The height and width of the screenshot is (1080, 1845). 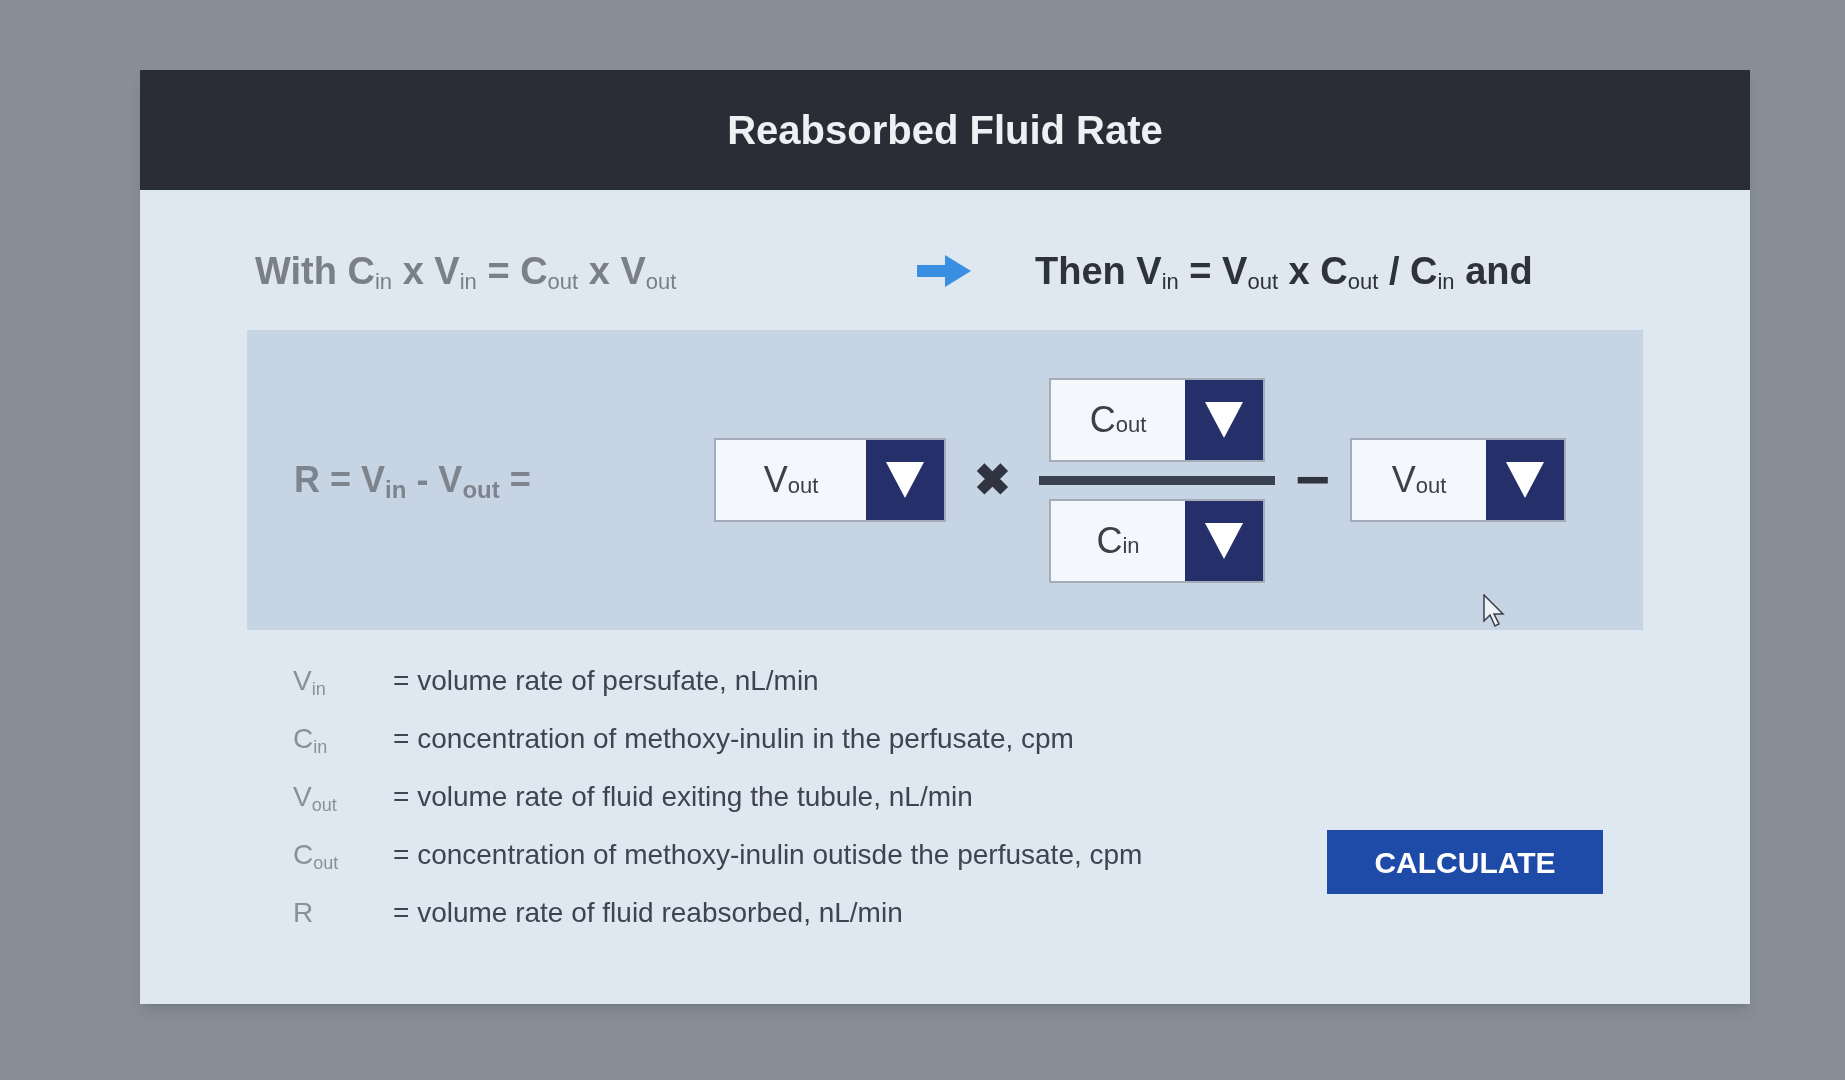 I want to click on legend-description: = concentration of methoxy-inulin in the perfusate, cpm, so click(x=734, y=739).